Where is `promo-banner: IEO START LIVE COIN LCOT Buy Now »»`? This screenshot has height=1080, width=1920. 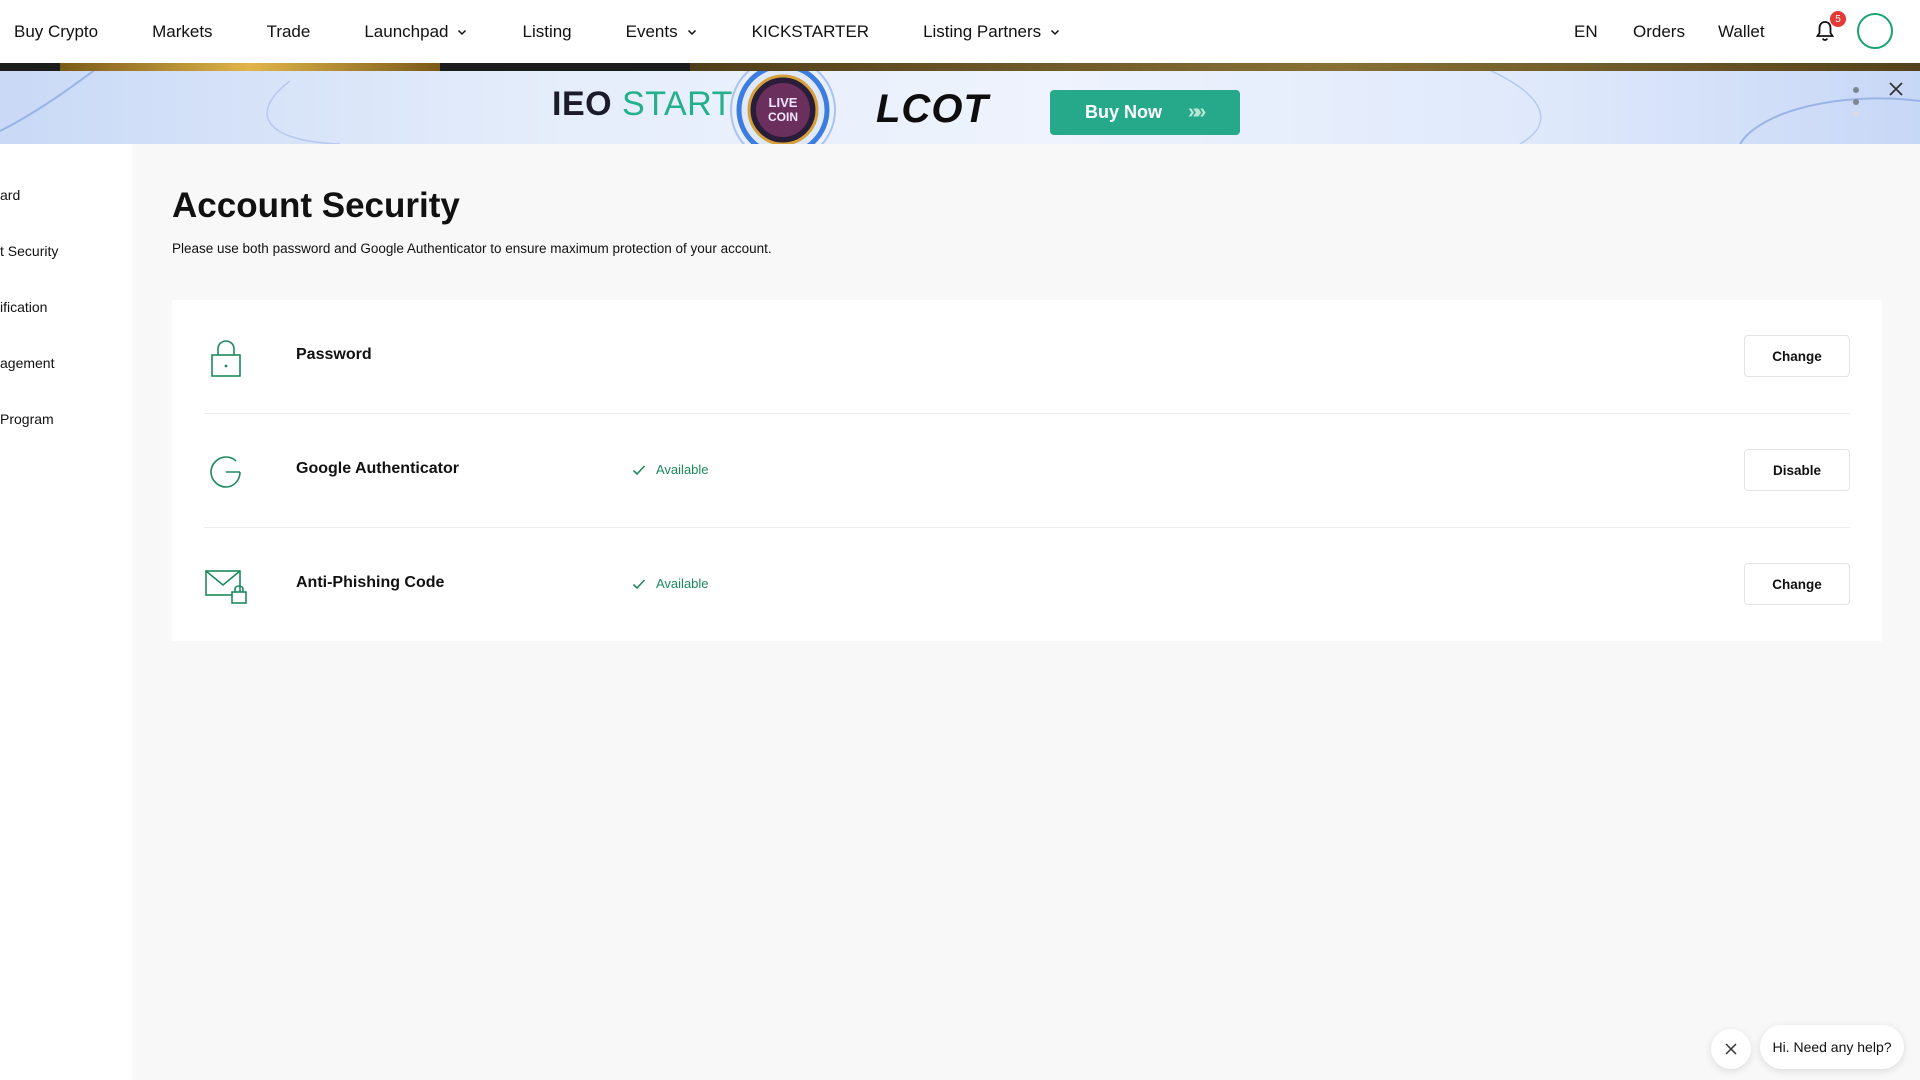 promo-banner: IEO START LIVE COIN LCOT Buy Now »» is located at coordinates (960, 107).